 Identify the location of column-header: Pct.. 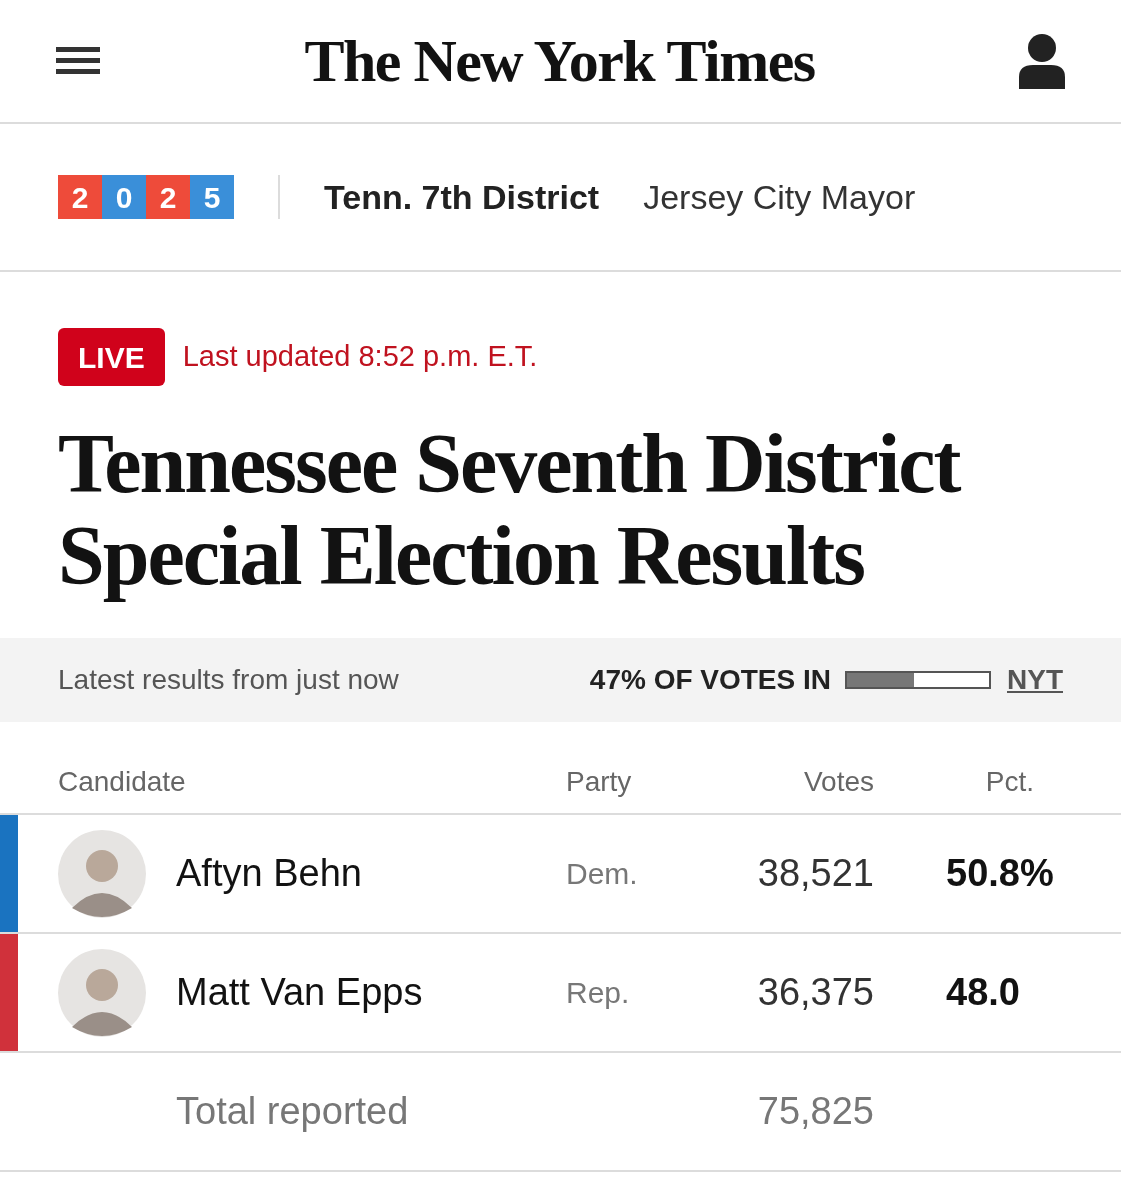
(1009, 781).